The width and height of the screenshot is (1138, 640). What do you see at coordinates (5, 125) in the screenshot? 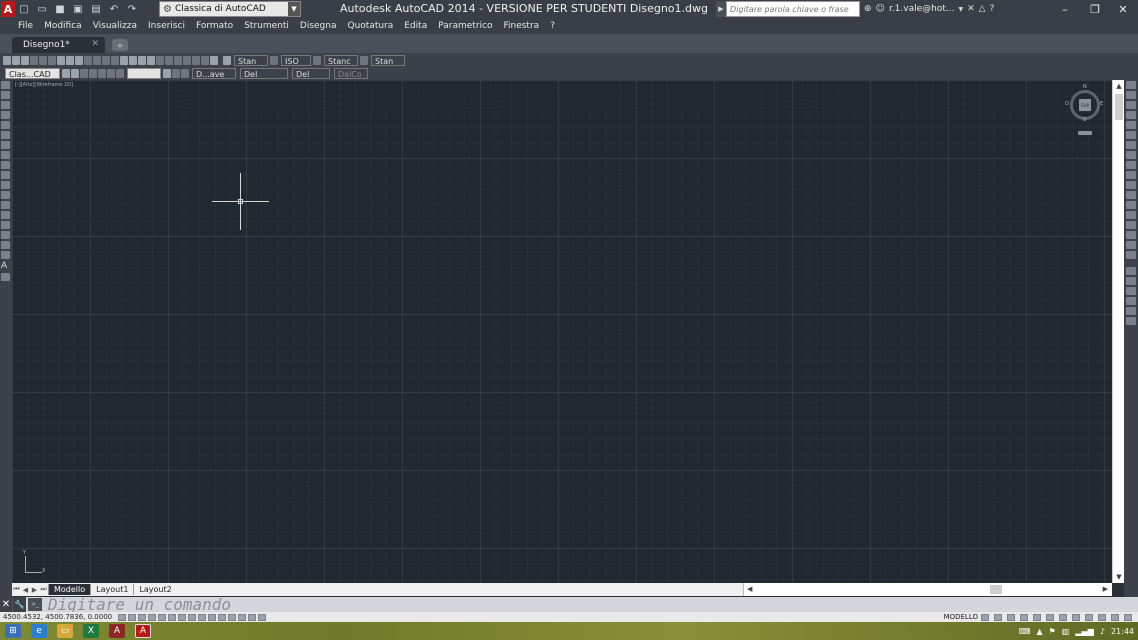
I see `rectangle-icon` at bounding box center [5, 125].